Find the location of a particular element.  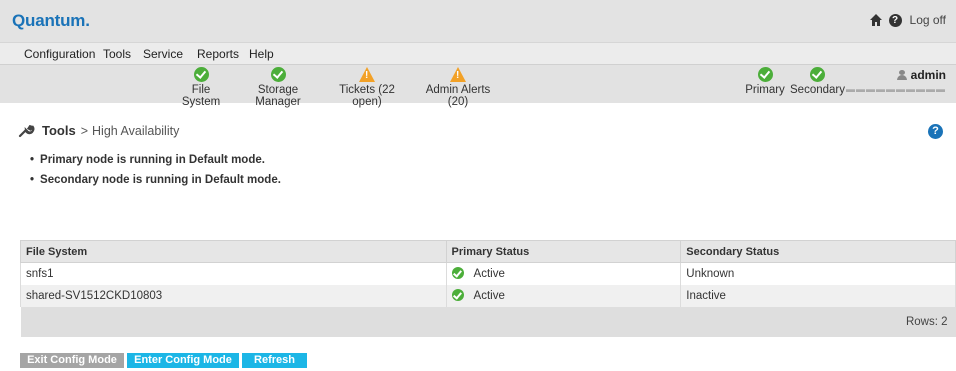

enter-config-mode-button: Enter Config Mode is located at coordinates (183, 360).